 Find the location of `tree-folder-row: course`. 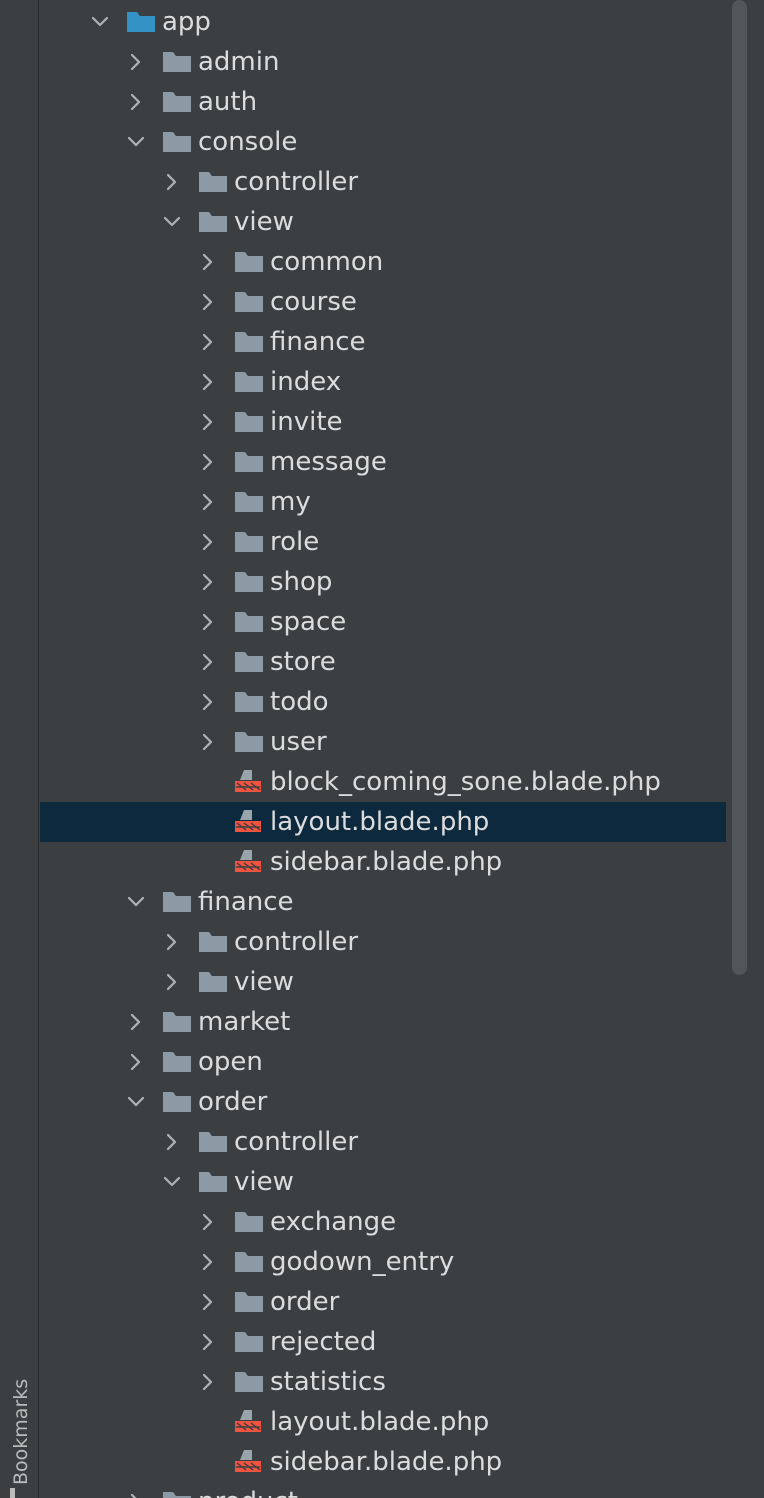

tree-folder-row: course is located at coordinates (383, 302).